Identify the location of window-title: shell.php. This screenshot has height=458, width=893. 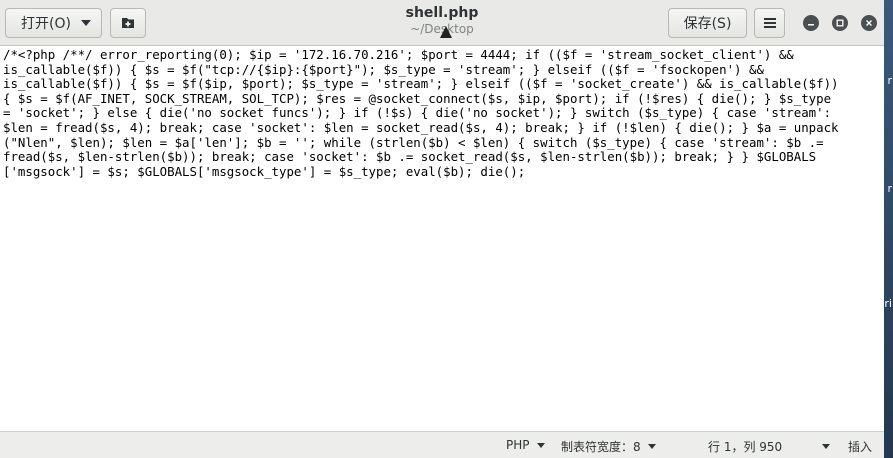
(442, 13).